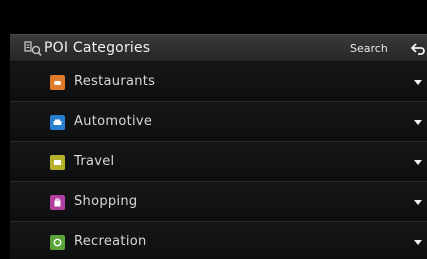 The height and width of the screenshot is (259, 427). I want to click on category-label: Recreation, so click(110, 241).